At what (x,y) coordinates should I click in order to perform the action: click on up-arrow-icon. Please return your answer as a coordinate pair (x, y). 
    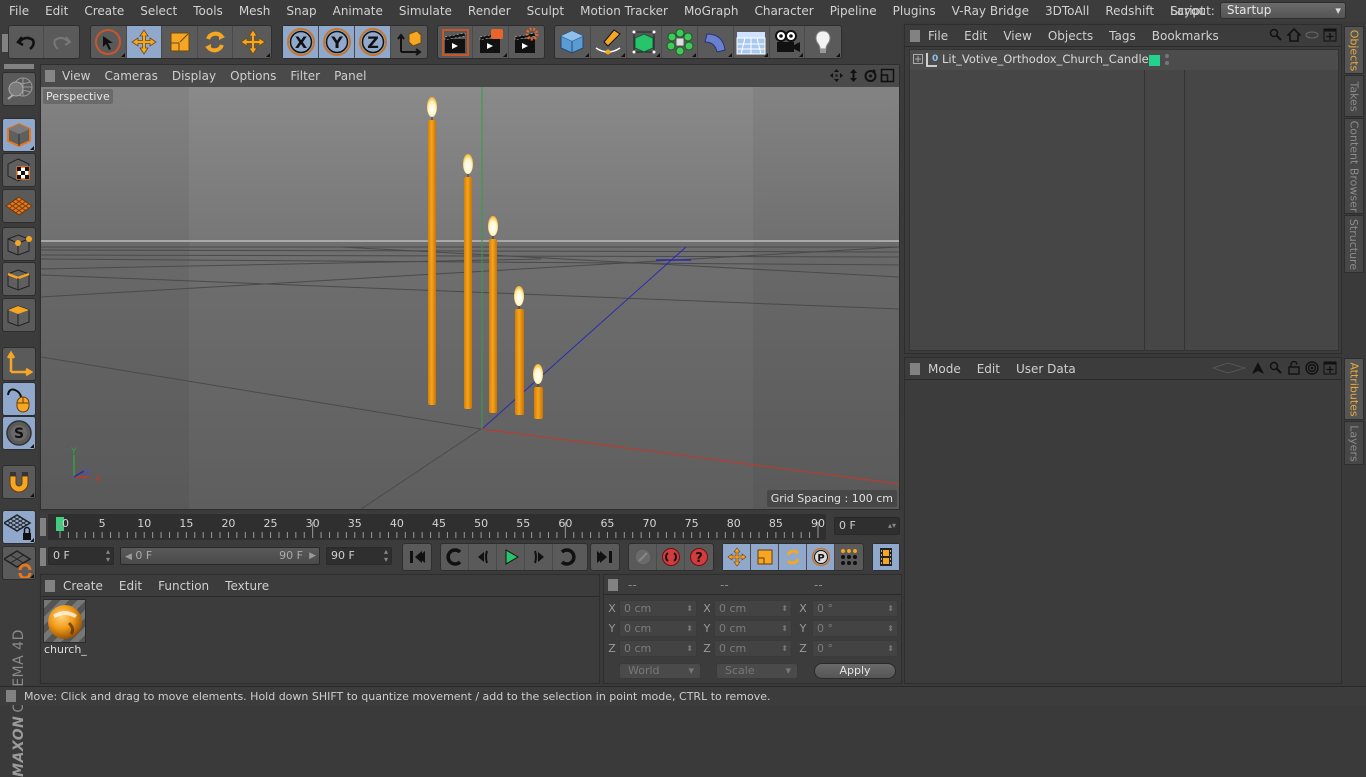
    Looking at the image, I should click on (1258, 368).